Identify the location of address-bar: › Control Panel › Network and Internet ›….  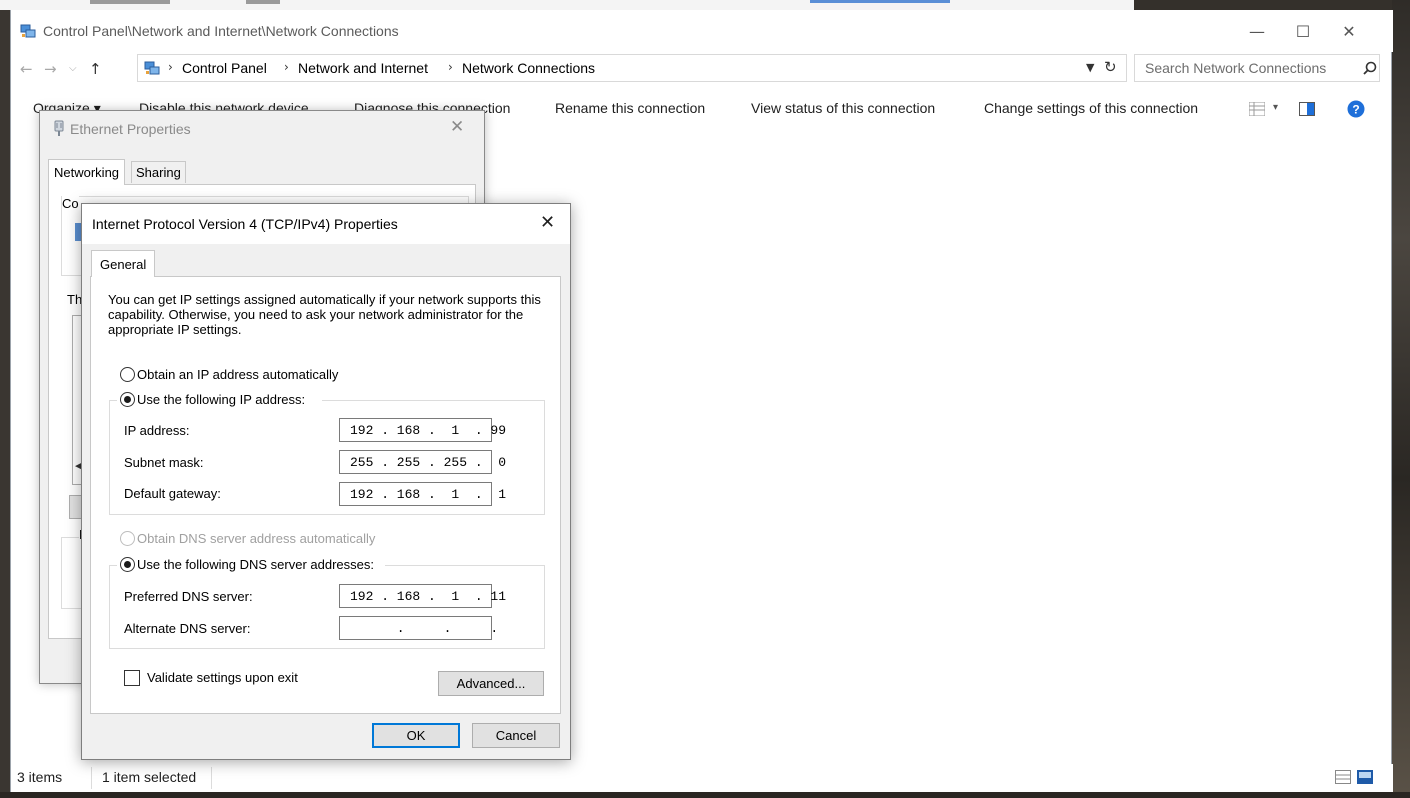
(632, 68).